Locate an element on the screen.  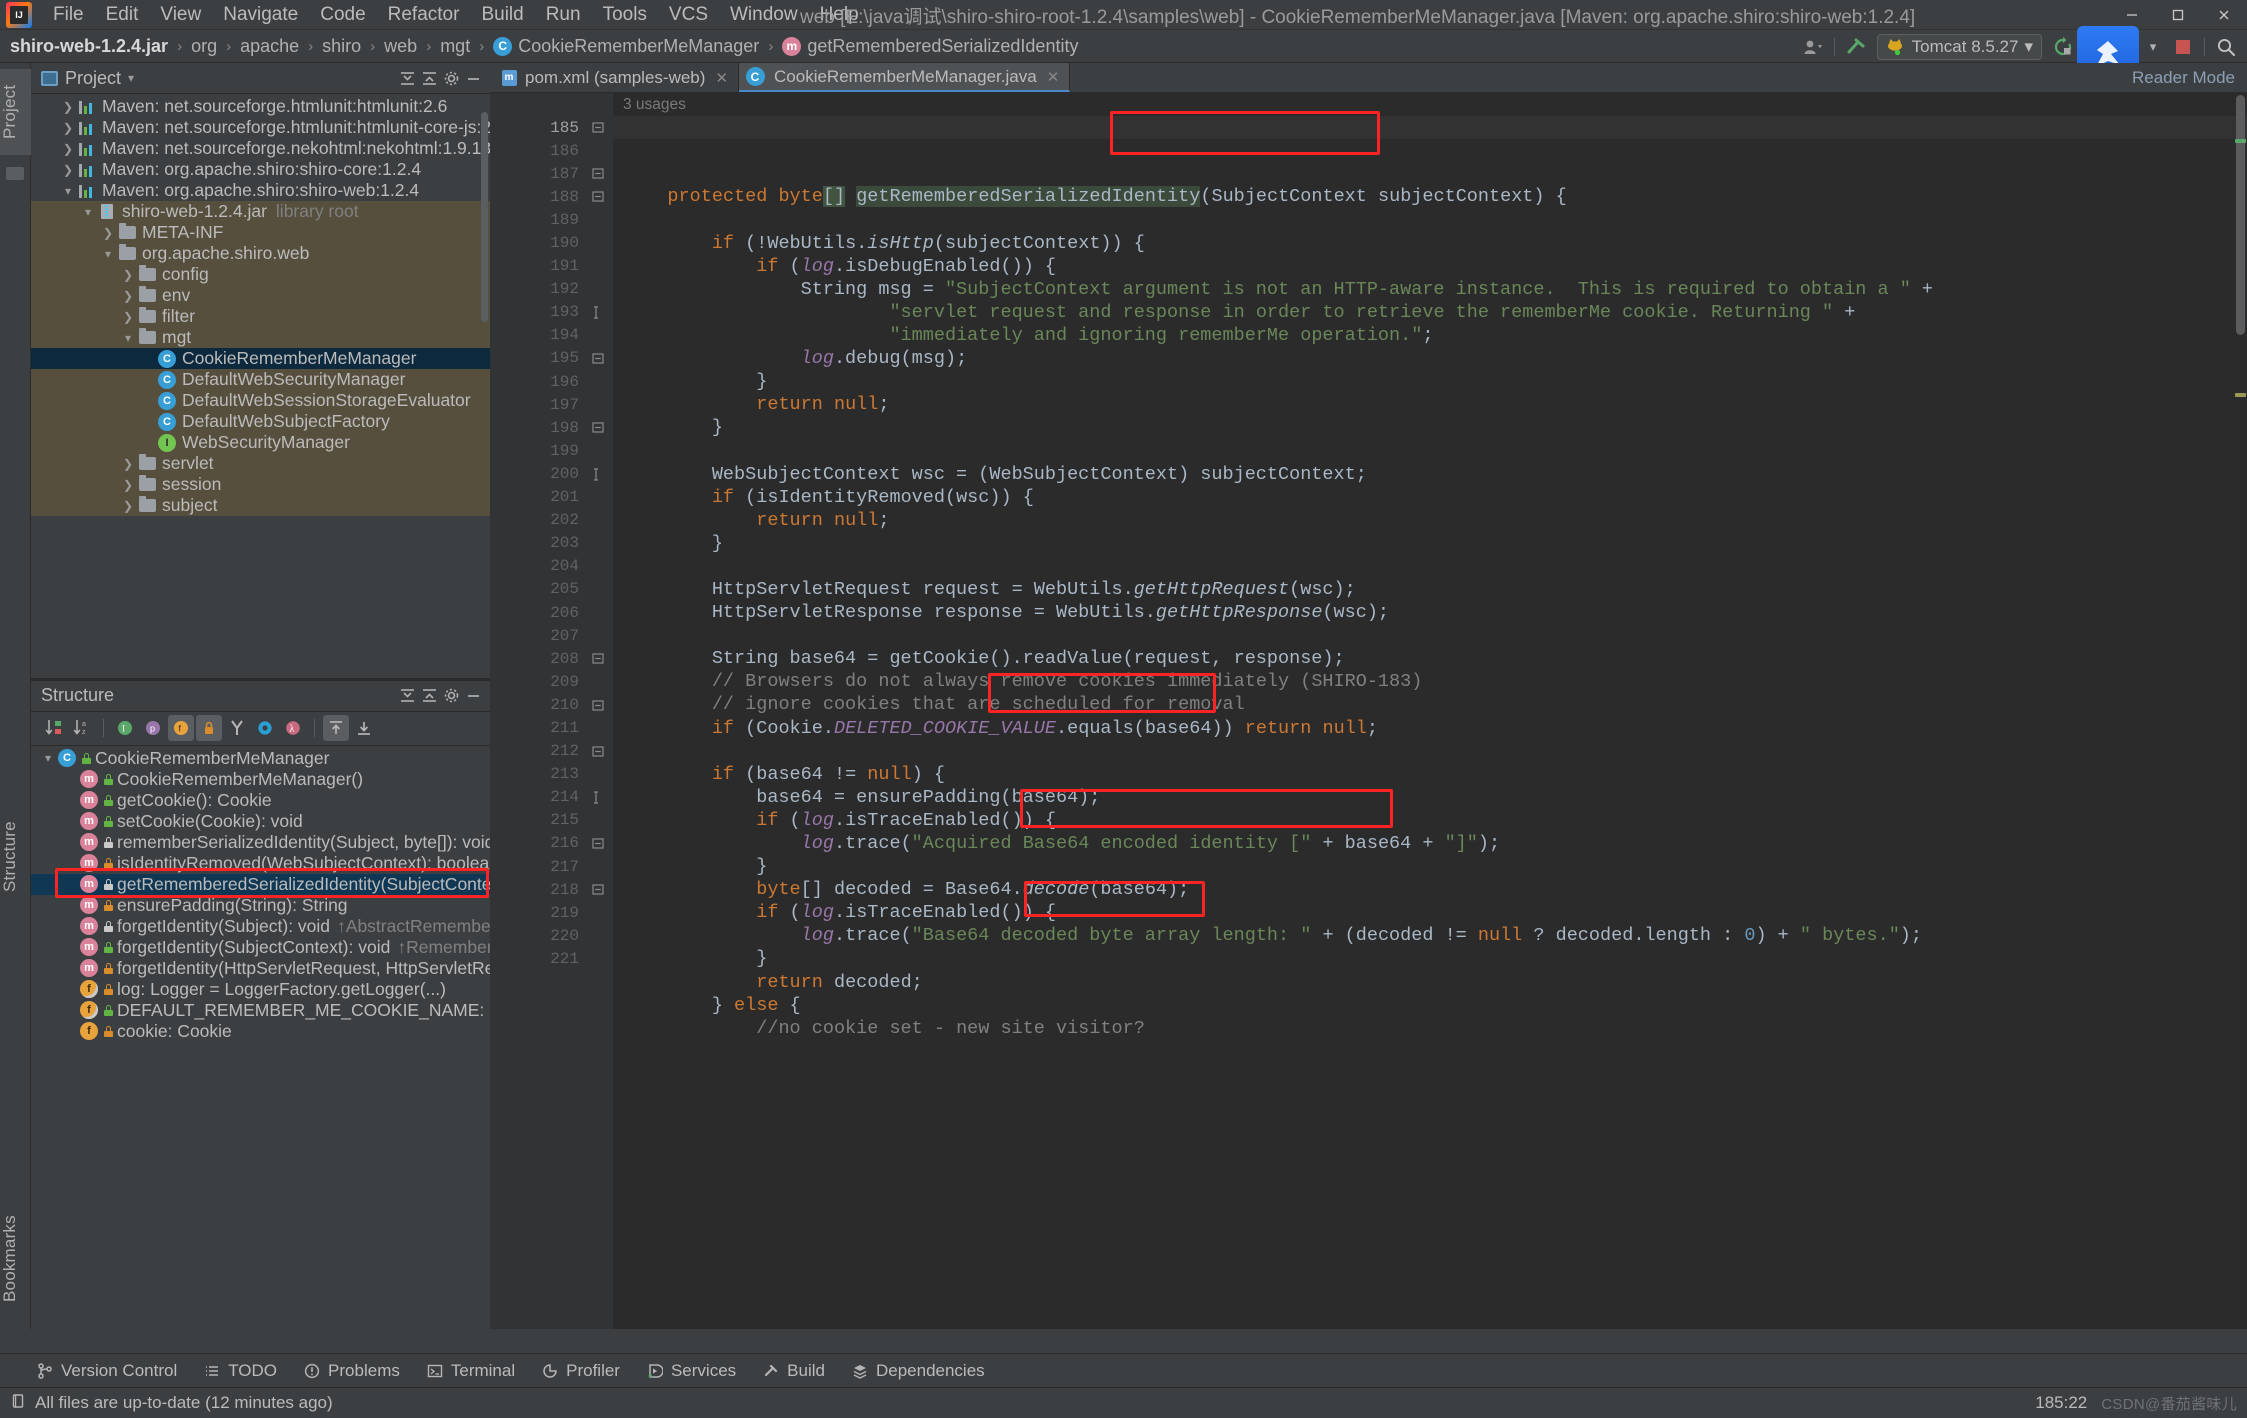
rerun-icon is located at coordinates (2063, 47).